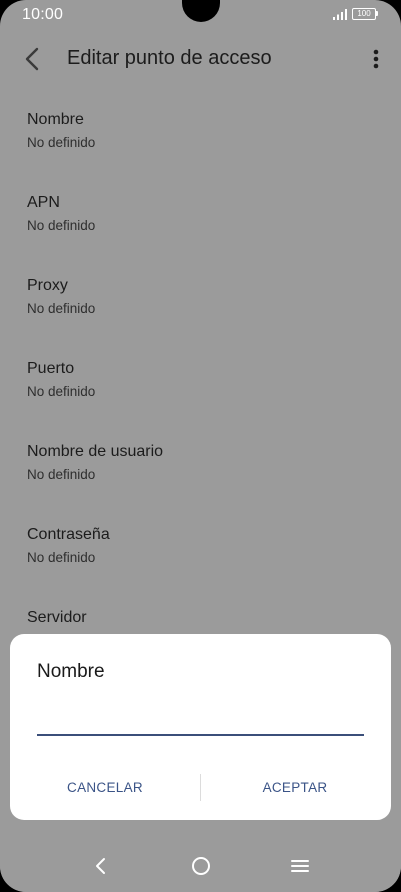  I want to click on camera-notch, so click(201, 11).